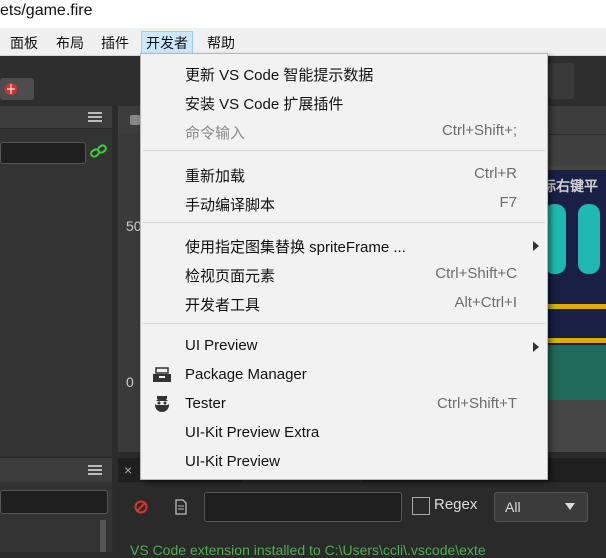  I want to click on menu-item-ui-kit-preview-extra: UI-Kit Preview Extra, so click(344, 433).